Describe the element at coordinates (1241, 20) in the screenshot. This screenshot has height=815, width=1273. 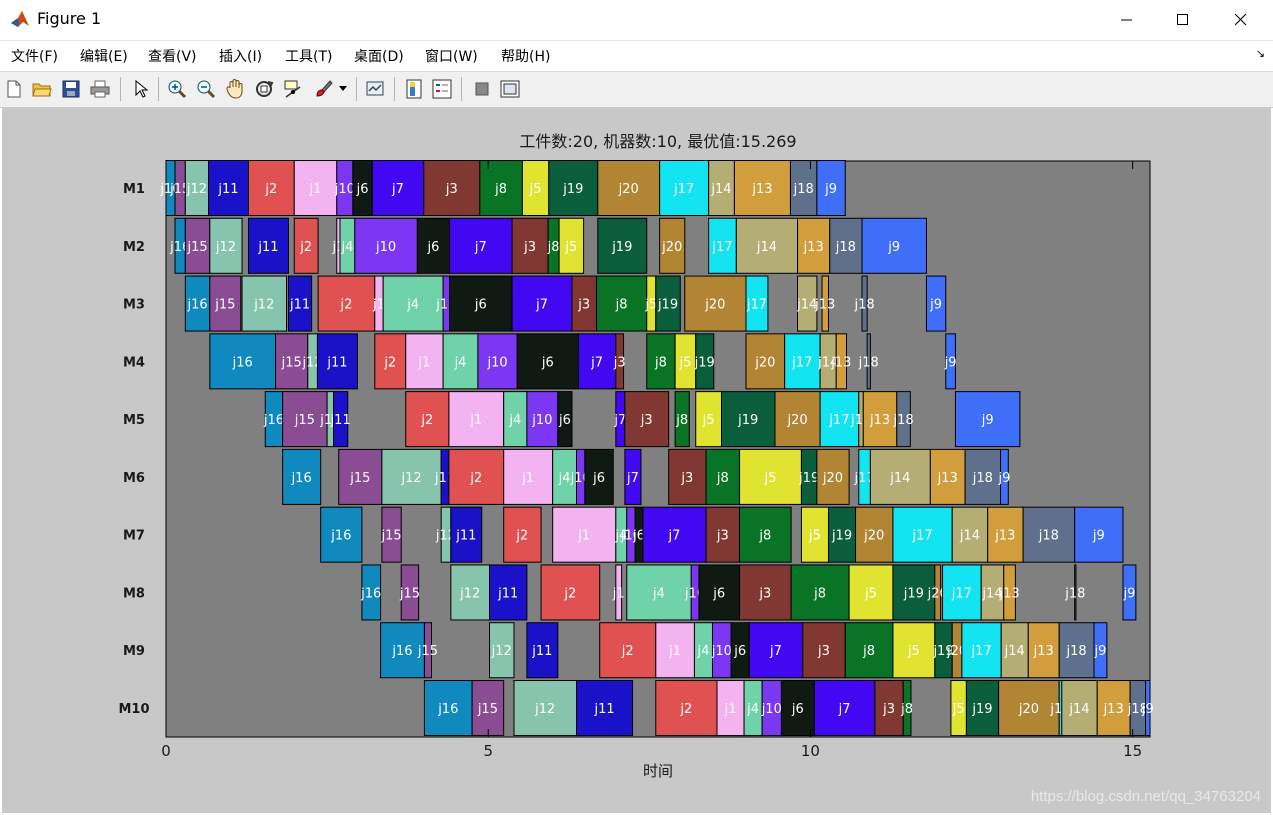
I see `close-button` at that location.